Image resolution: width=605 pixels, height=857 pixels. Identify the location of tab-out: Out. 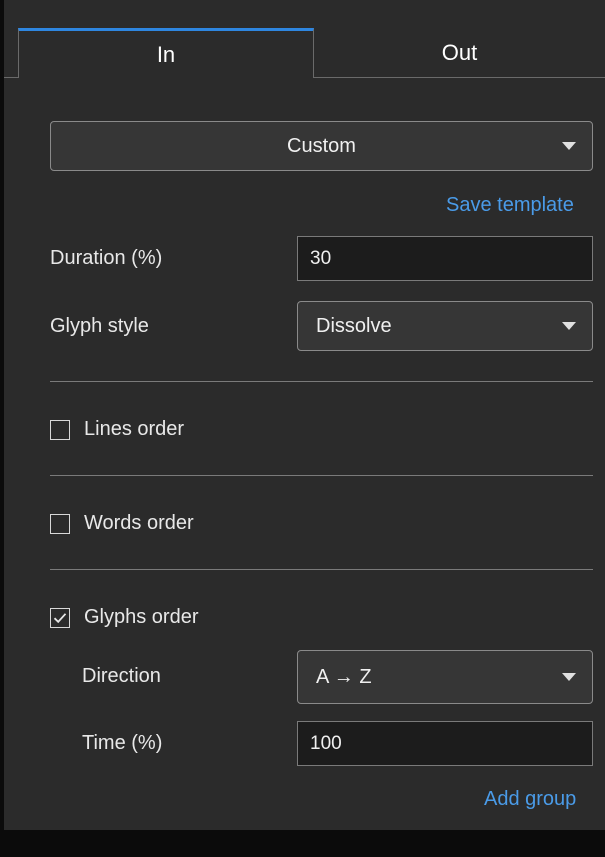
(459, 53).